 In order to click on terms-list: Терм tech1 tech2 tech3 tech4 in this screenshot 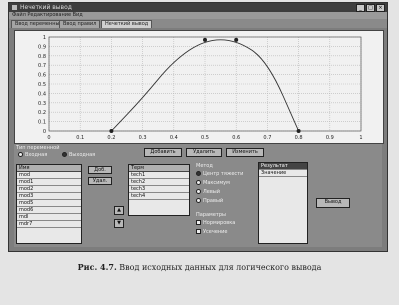, I will do `click(159, 190)`.